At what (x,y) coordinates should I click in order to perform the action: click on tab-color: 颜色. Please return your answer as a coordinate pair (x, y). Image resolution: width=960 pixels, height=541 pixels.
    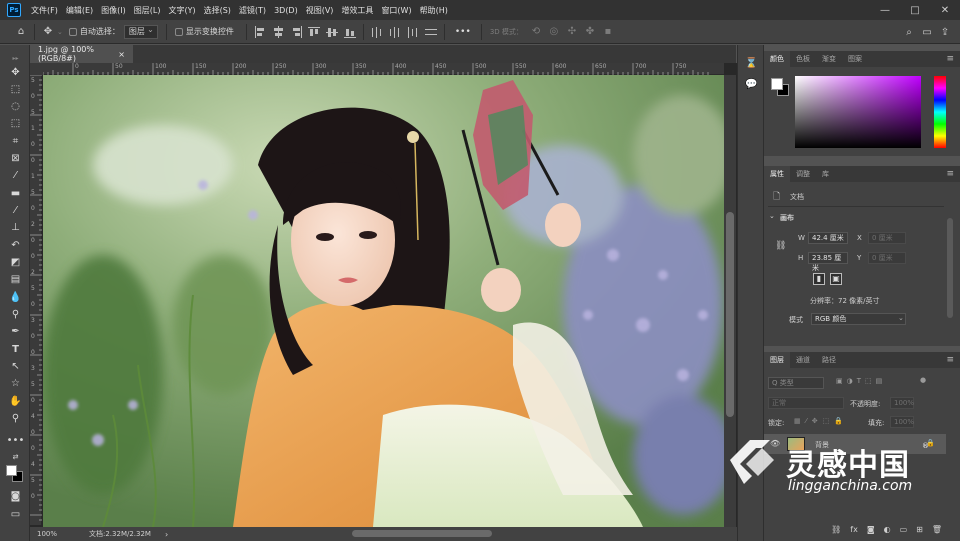
    Looking at the image, I should click on (777, 59).